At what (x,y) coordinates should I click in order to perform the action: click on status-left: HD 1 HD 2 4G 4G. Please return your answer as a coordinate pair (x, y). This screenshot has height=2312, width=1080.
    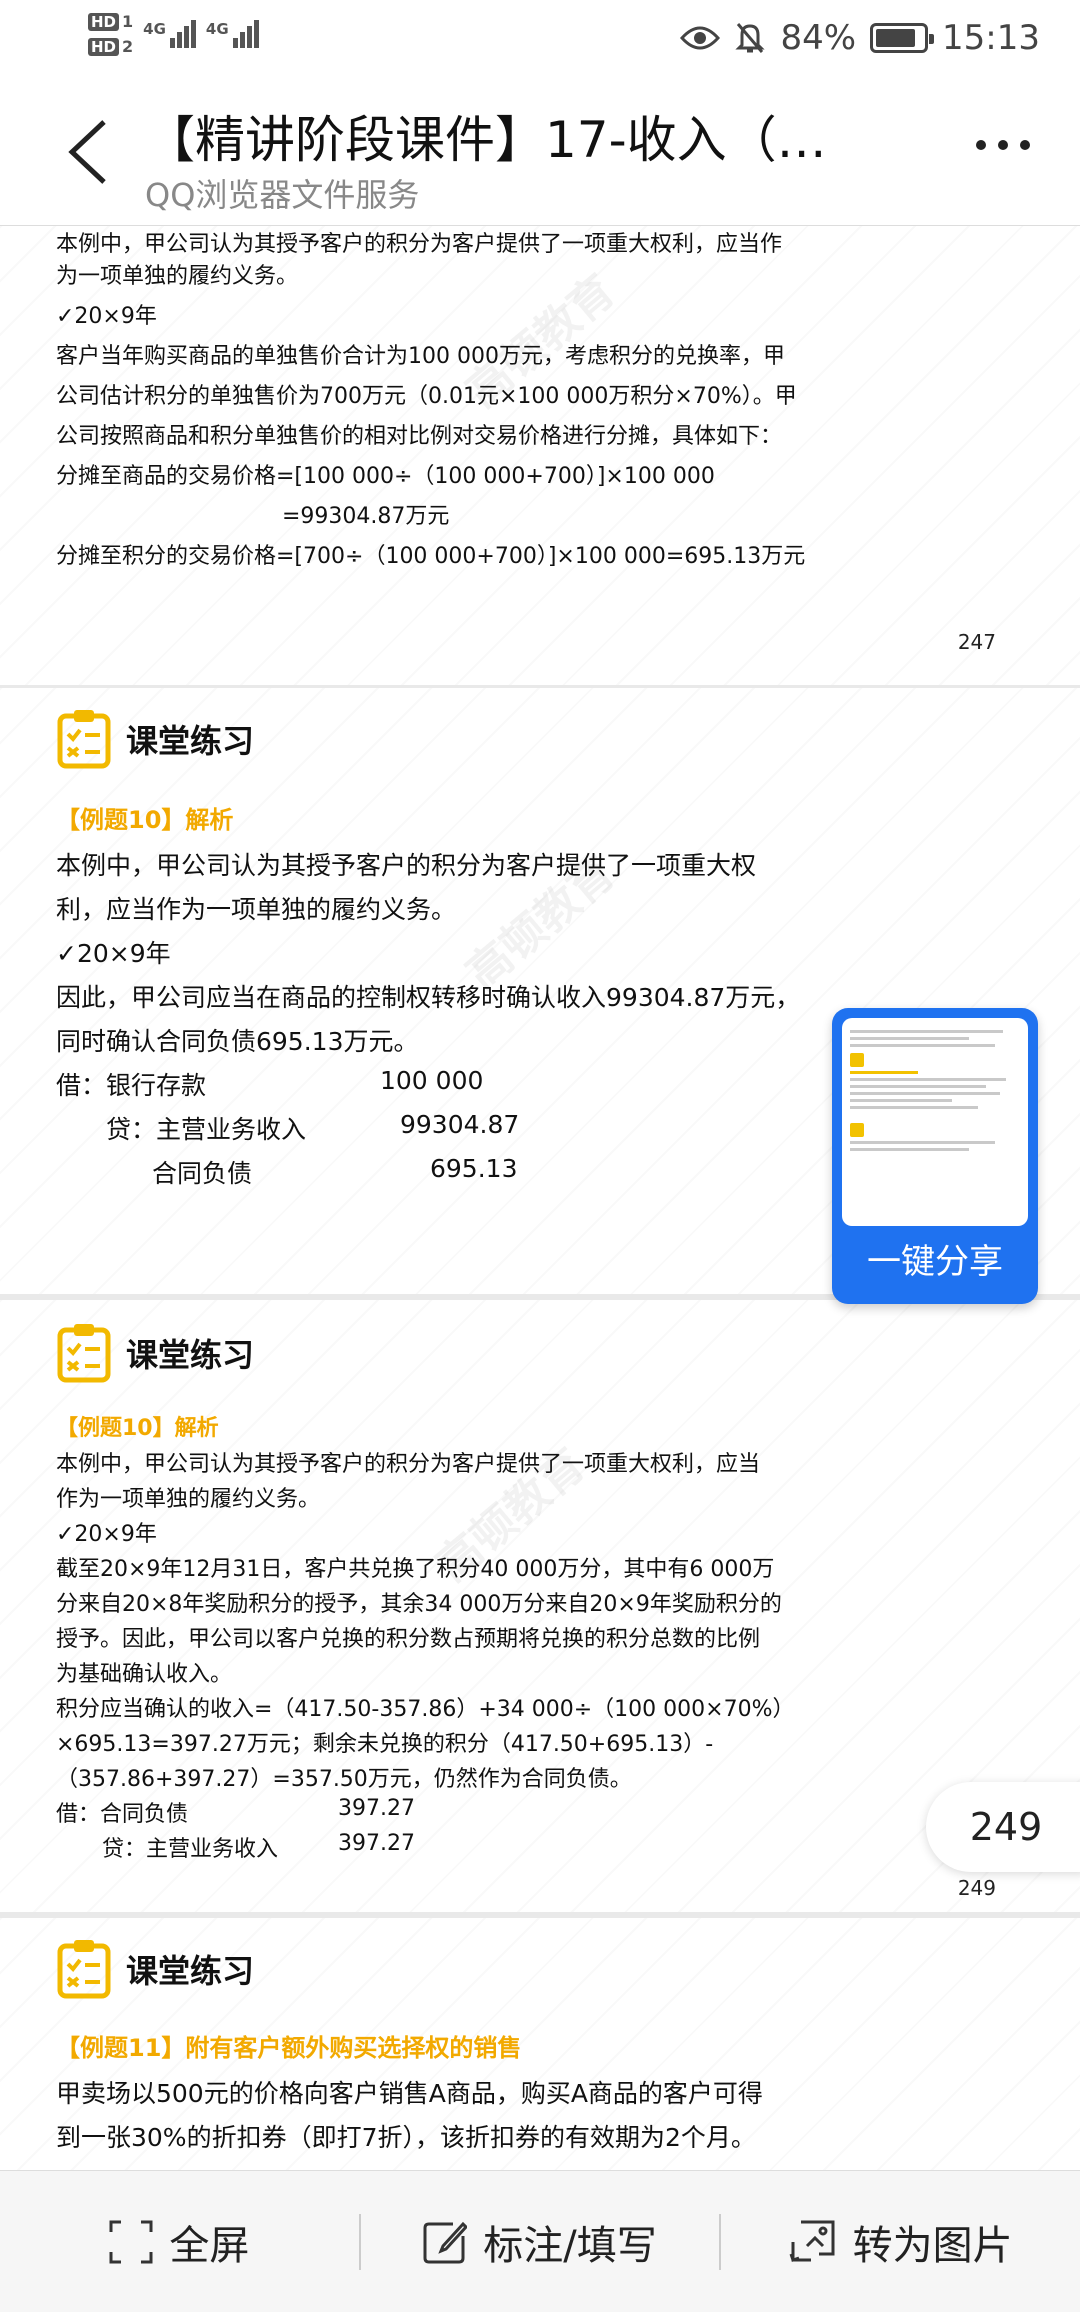
    Looking at the image, I should click on (173, 34).